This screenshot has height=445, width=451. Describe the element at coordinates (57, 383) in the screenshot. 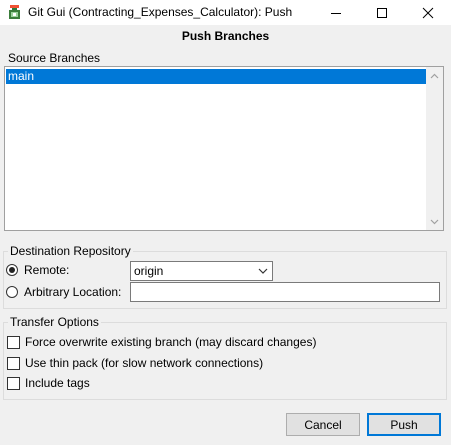

I see `include-tags-label: Include tags` at that location.